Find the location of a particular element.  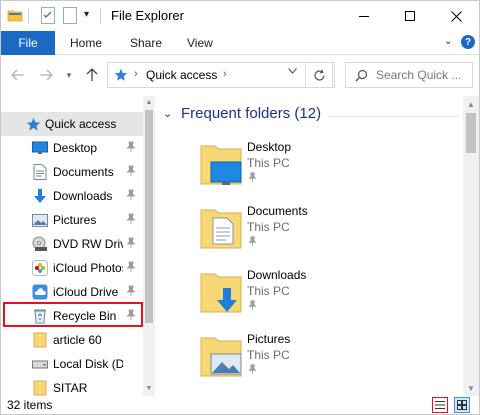

close-icon is located at coordinates (456, 16).